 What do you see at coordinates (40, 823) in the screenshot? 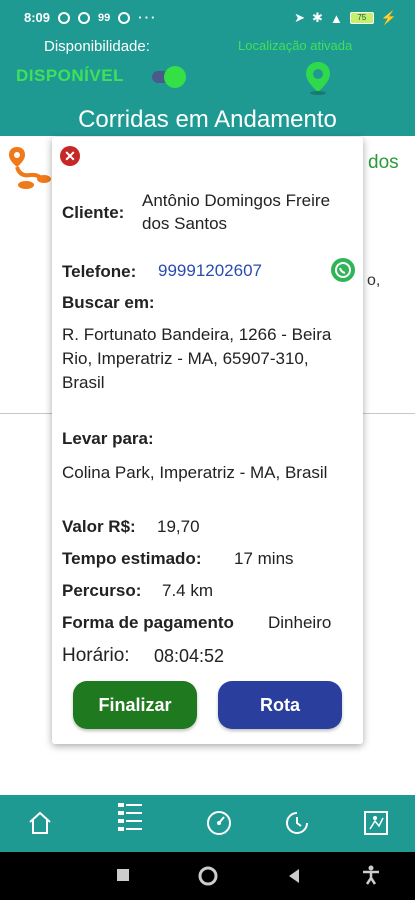
I see `home-icon` at bounding box center [40, 823].